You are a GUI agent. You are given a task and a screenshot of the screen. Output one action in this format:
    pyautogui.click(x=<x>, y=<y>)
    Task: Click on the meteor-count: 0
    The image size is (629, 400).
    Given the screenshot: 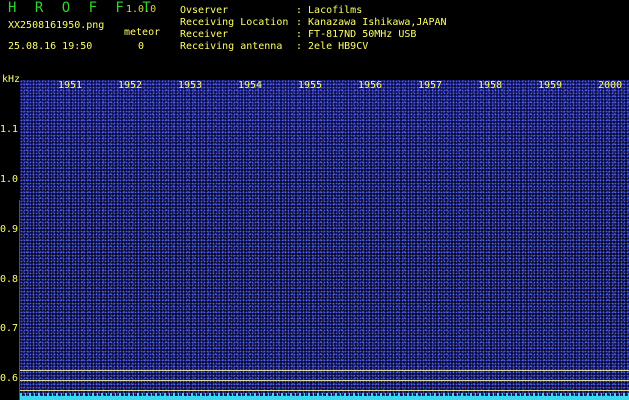 What is the action you would take?
    pyautogui.click(x=141, y=46)
    